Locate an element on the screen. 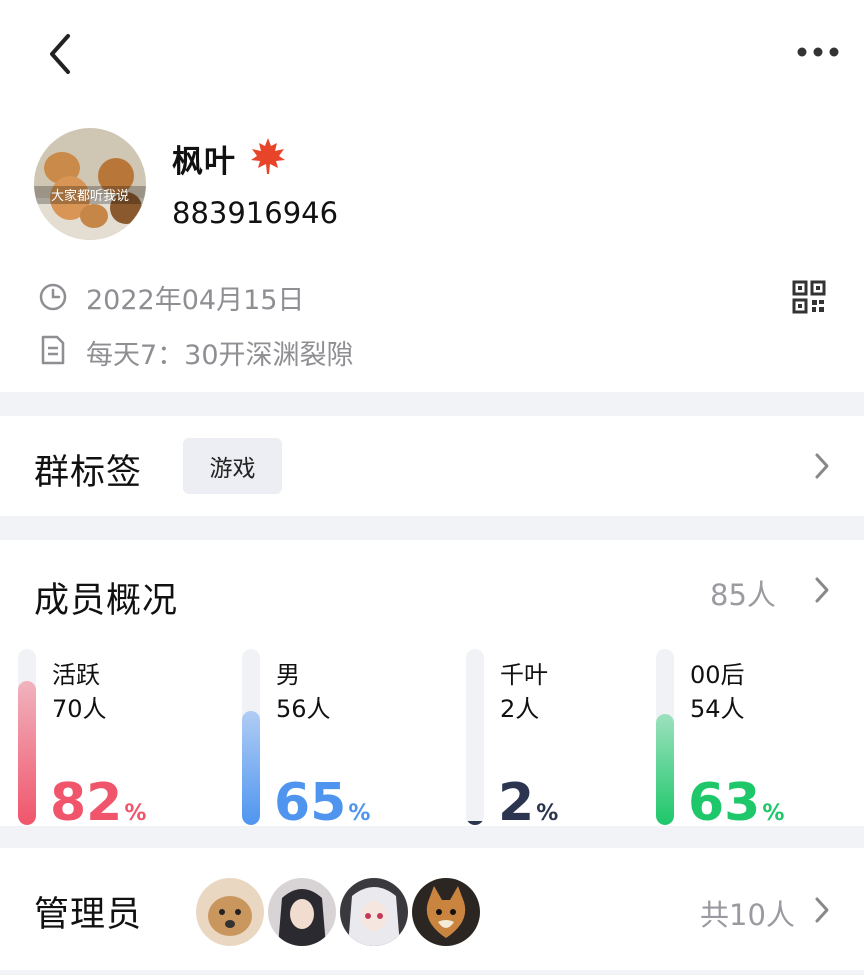  admins-title: 管理员 is located at coordinates (88, 915).